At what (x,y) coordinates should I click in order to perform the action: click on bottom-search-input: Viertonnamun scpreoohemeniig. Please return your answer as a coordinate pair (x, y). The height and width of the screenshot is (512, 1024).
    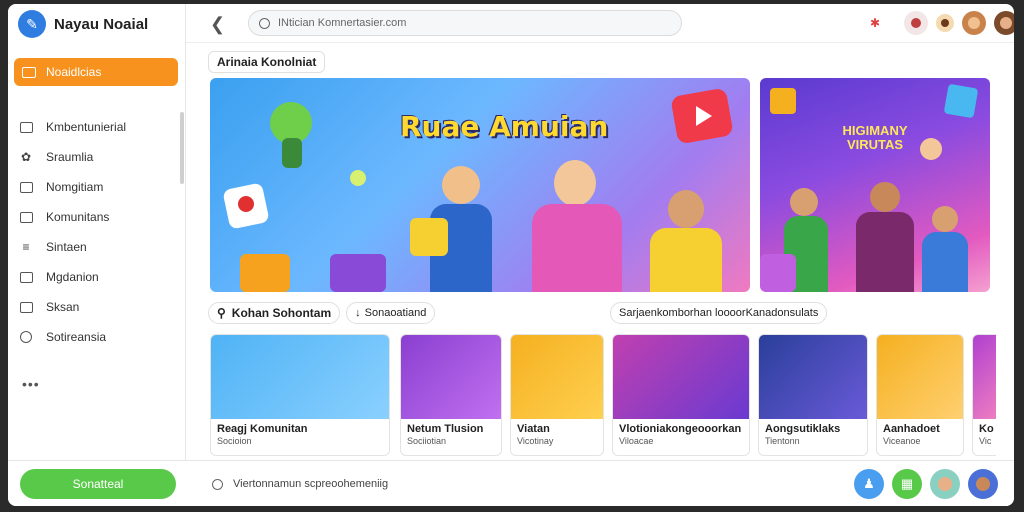
    Looking at the image, I should click on (320, 484).